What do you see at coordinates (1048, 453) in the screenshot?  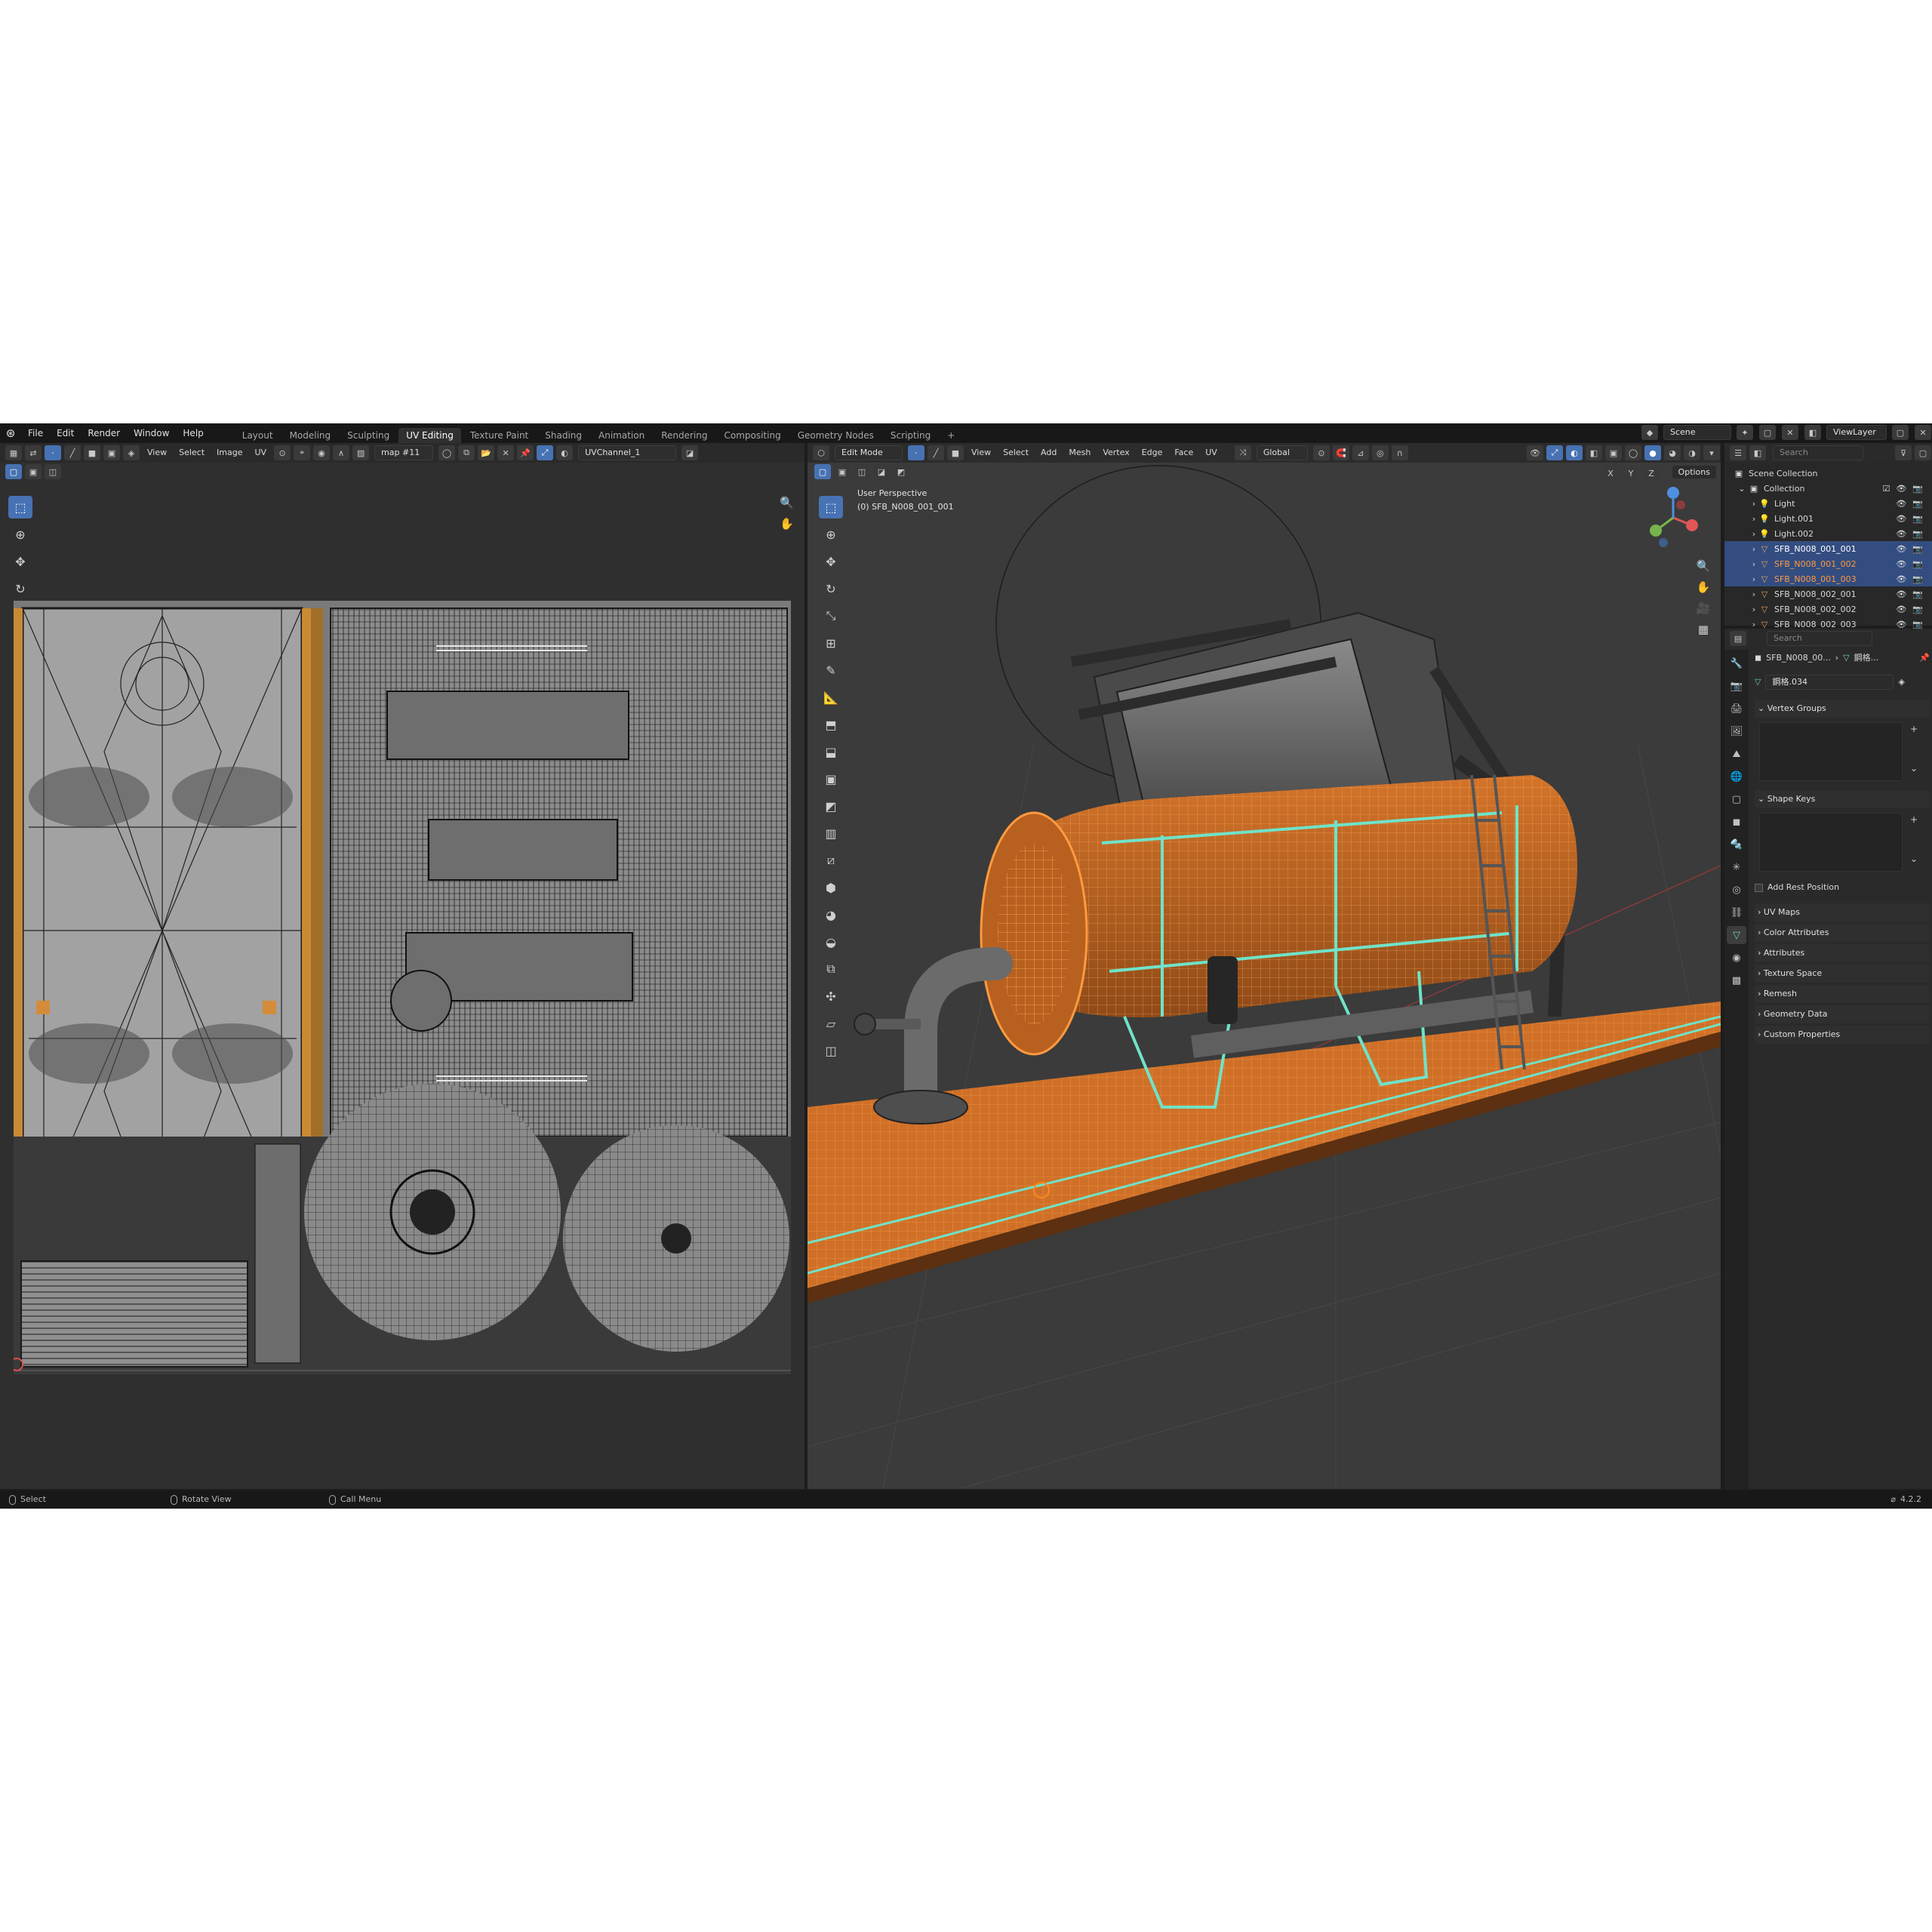 I see `vp-menu-add: Add` at bounding box center [1048, 453].